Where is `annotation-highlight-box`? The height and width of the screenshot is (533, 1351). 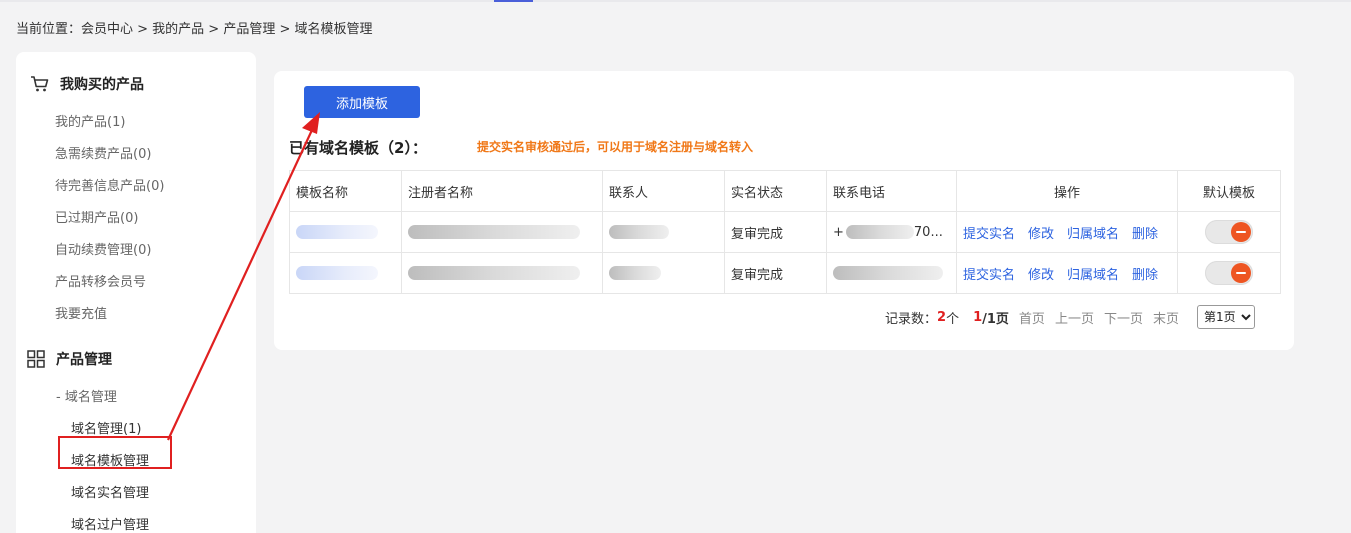
annotation-highlight-box is located at coordinates (115, 452).